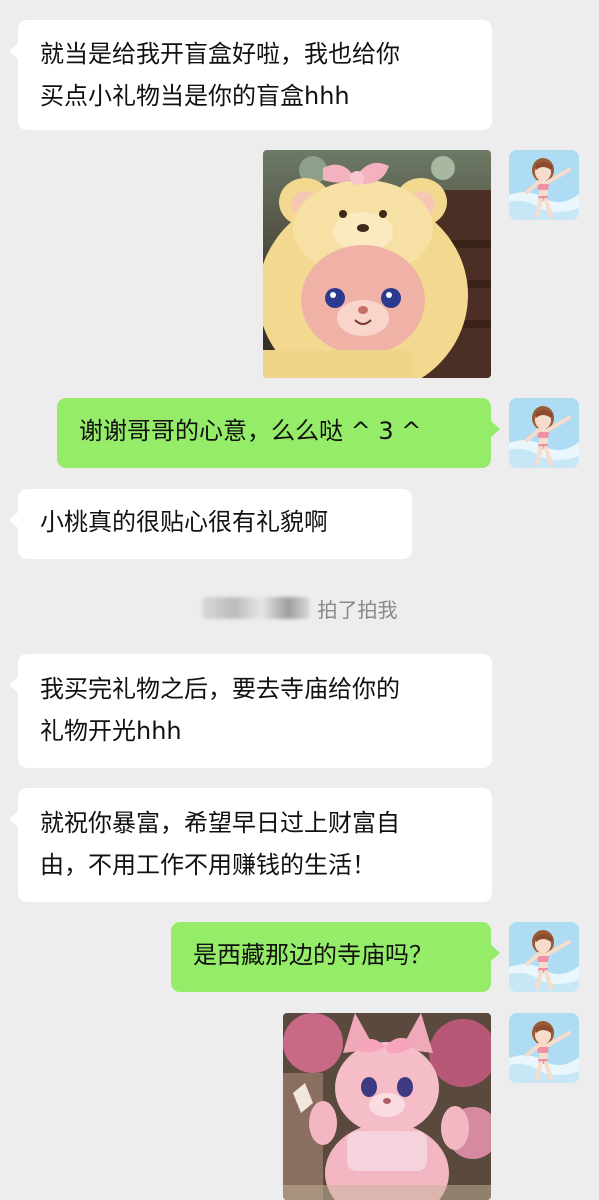  What do you see at coordinates (111, 731) in the screenshot?
I see `message-text: 礼物开光hhh` at bounding box center [111, 731].